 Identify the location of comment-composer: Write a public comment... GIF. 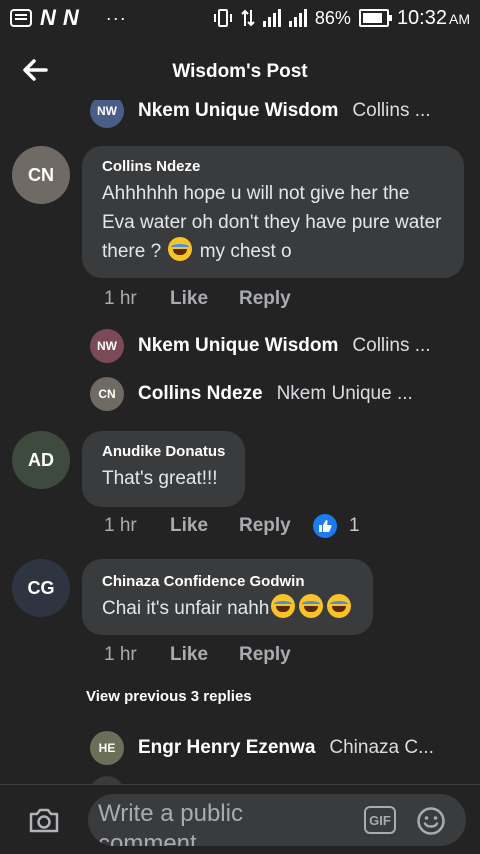
(240, 819).